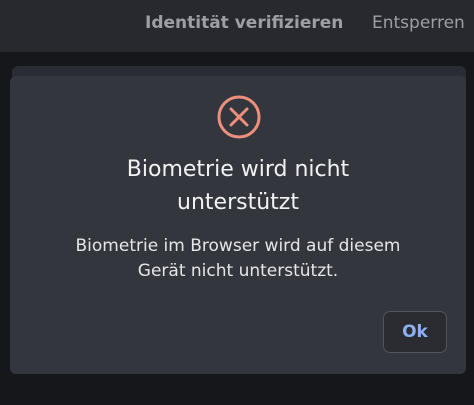 This screenshot has height=405, width=474. I want to click on dialog-title-line: unterstützt, so click(238, 202).